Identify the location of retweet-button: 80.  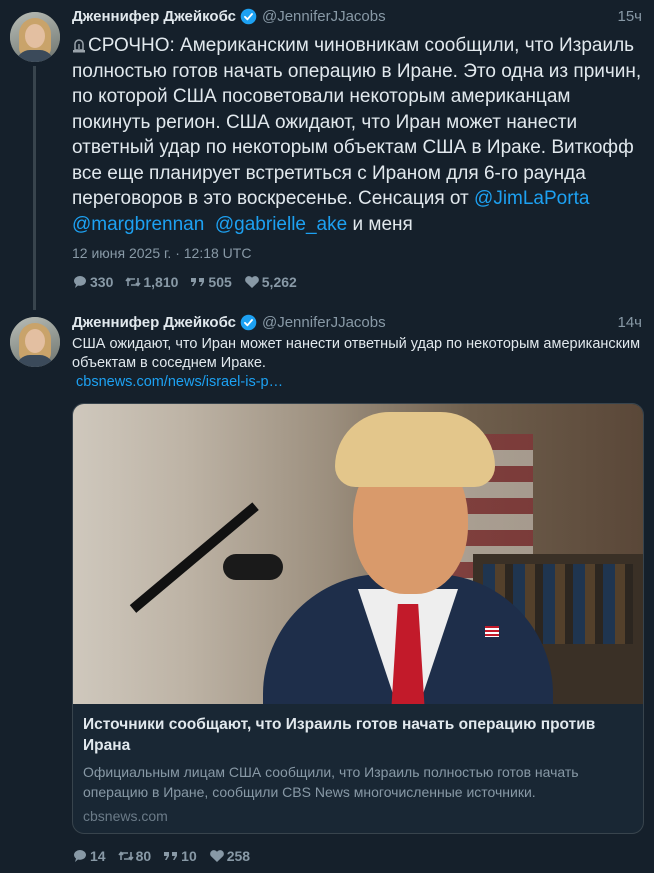
(134, 856).